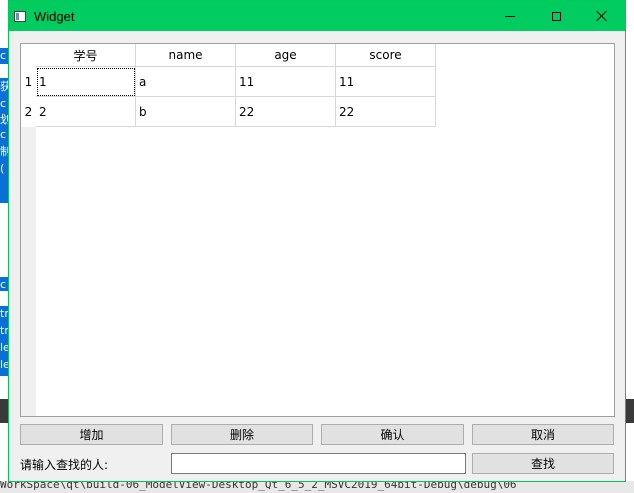 The width and height of the screenshot is (634, 493). I want to click on table-cell: a, so click(186, 82).